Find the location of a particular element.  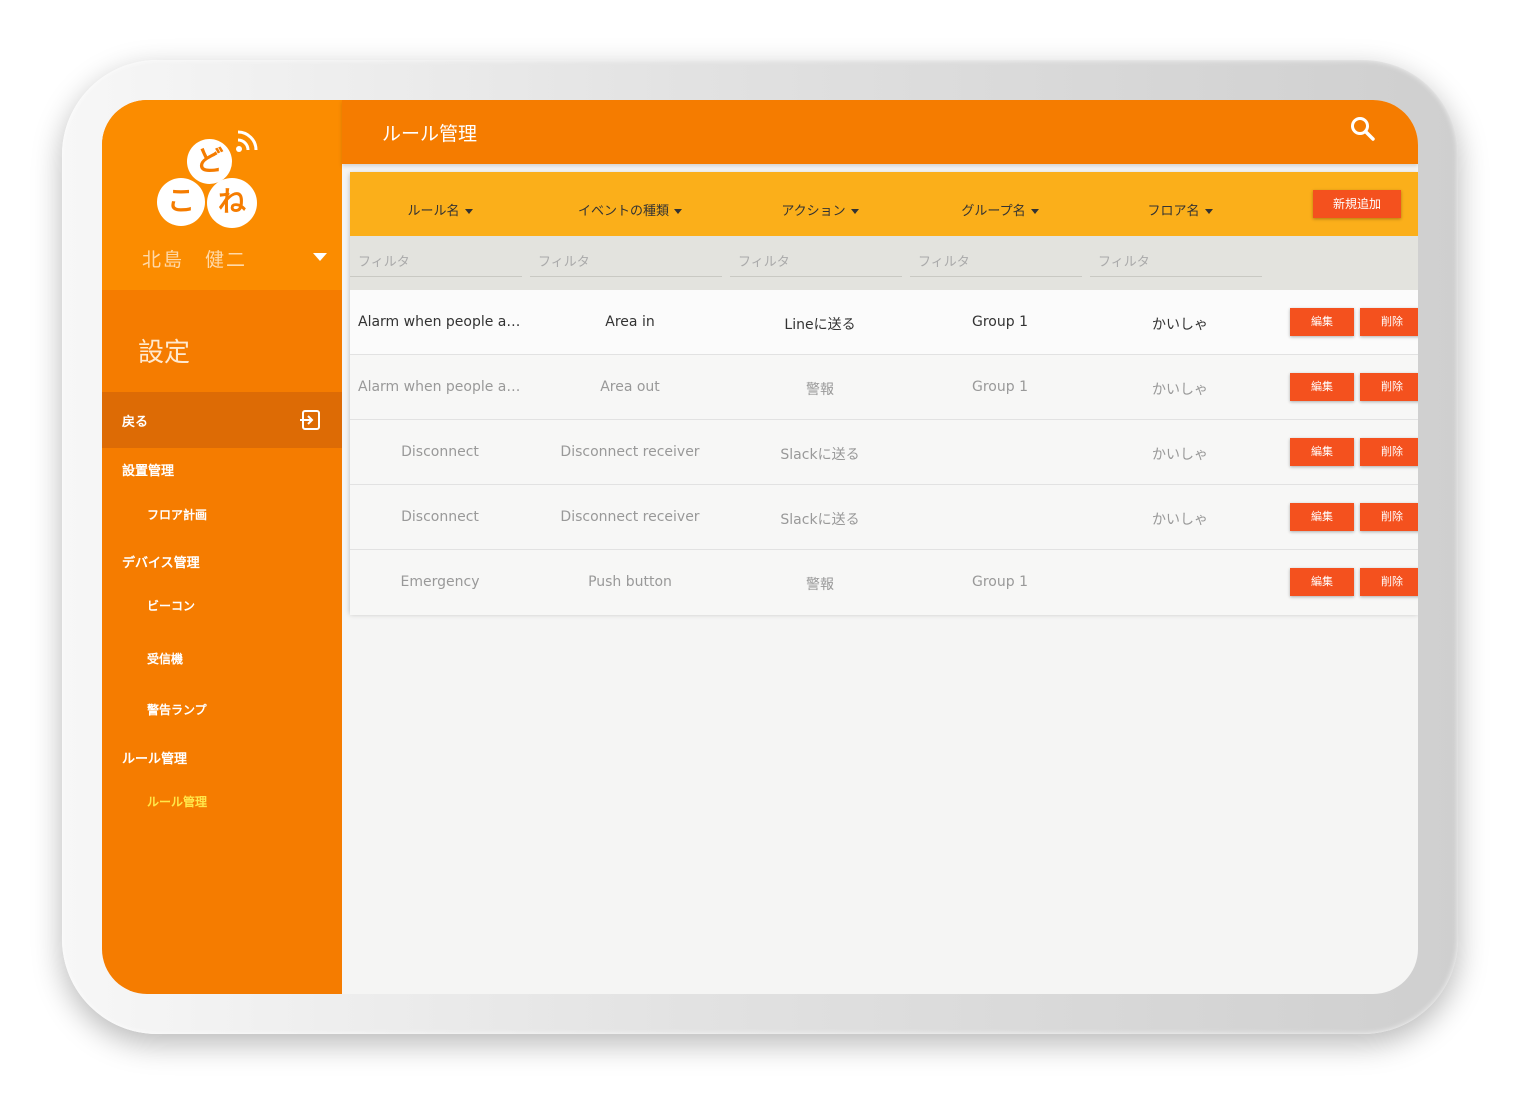

top-bar: ルール管理 is located at coordinates (880, 132).